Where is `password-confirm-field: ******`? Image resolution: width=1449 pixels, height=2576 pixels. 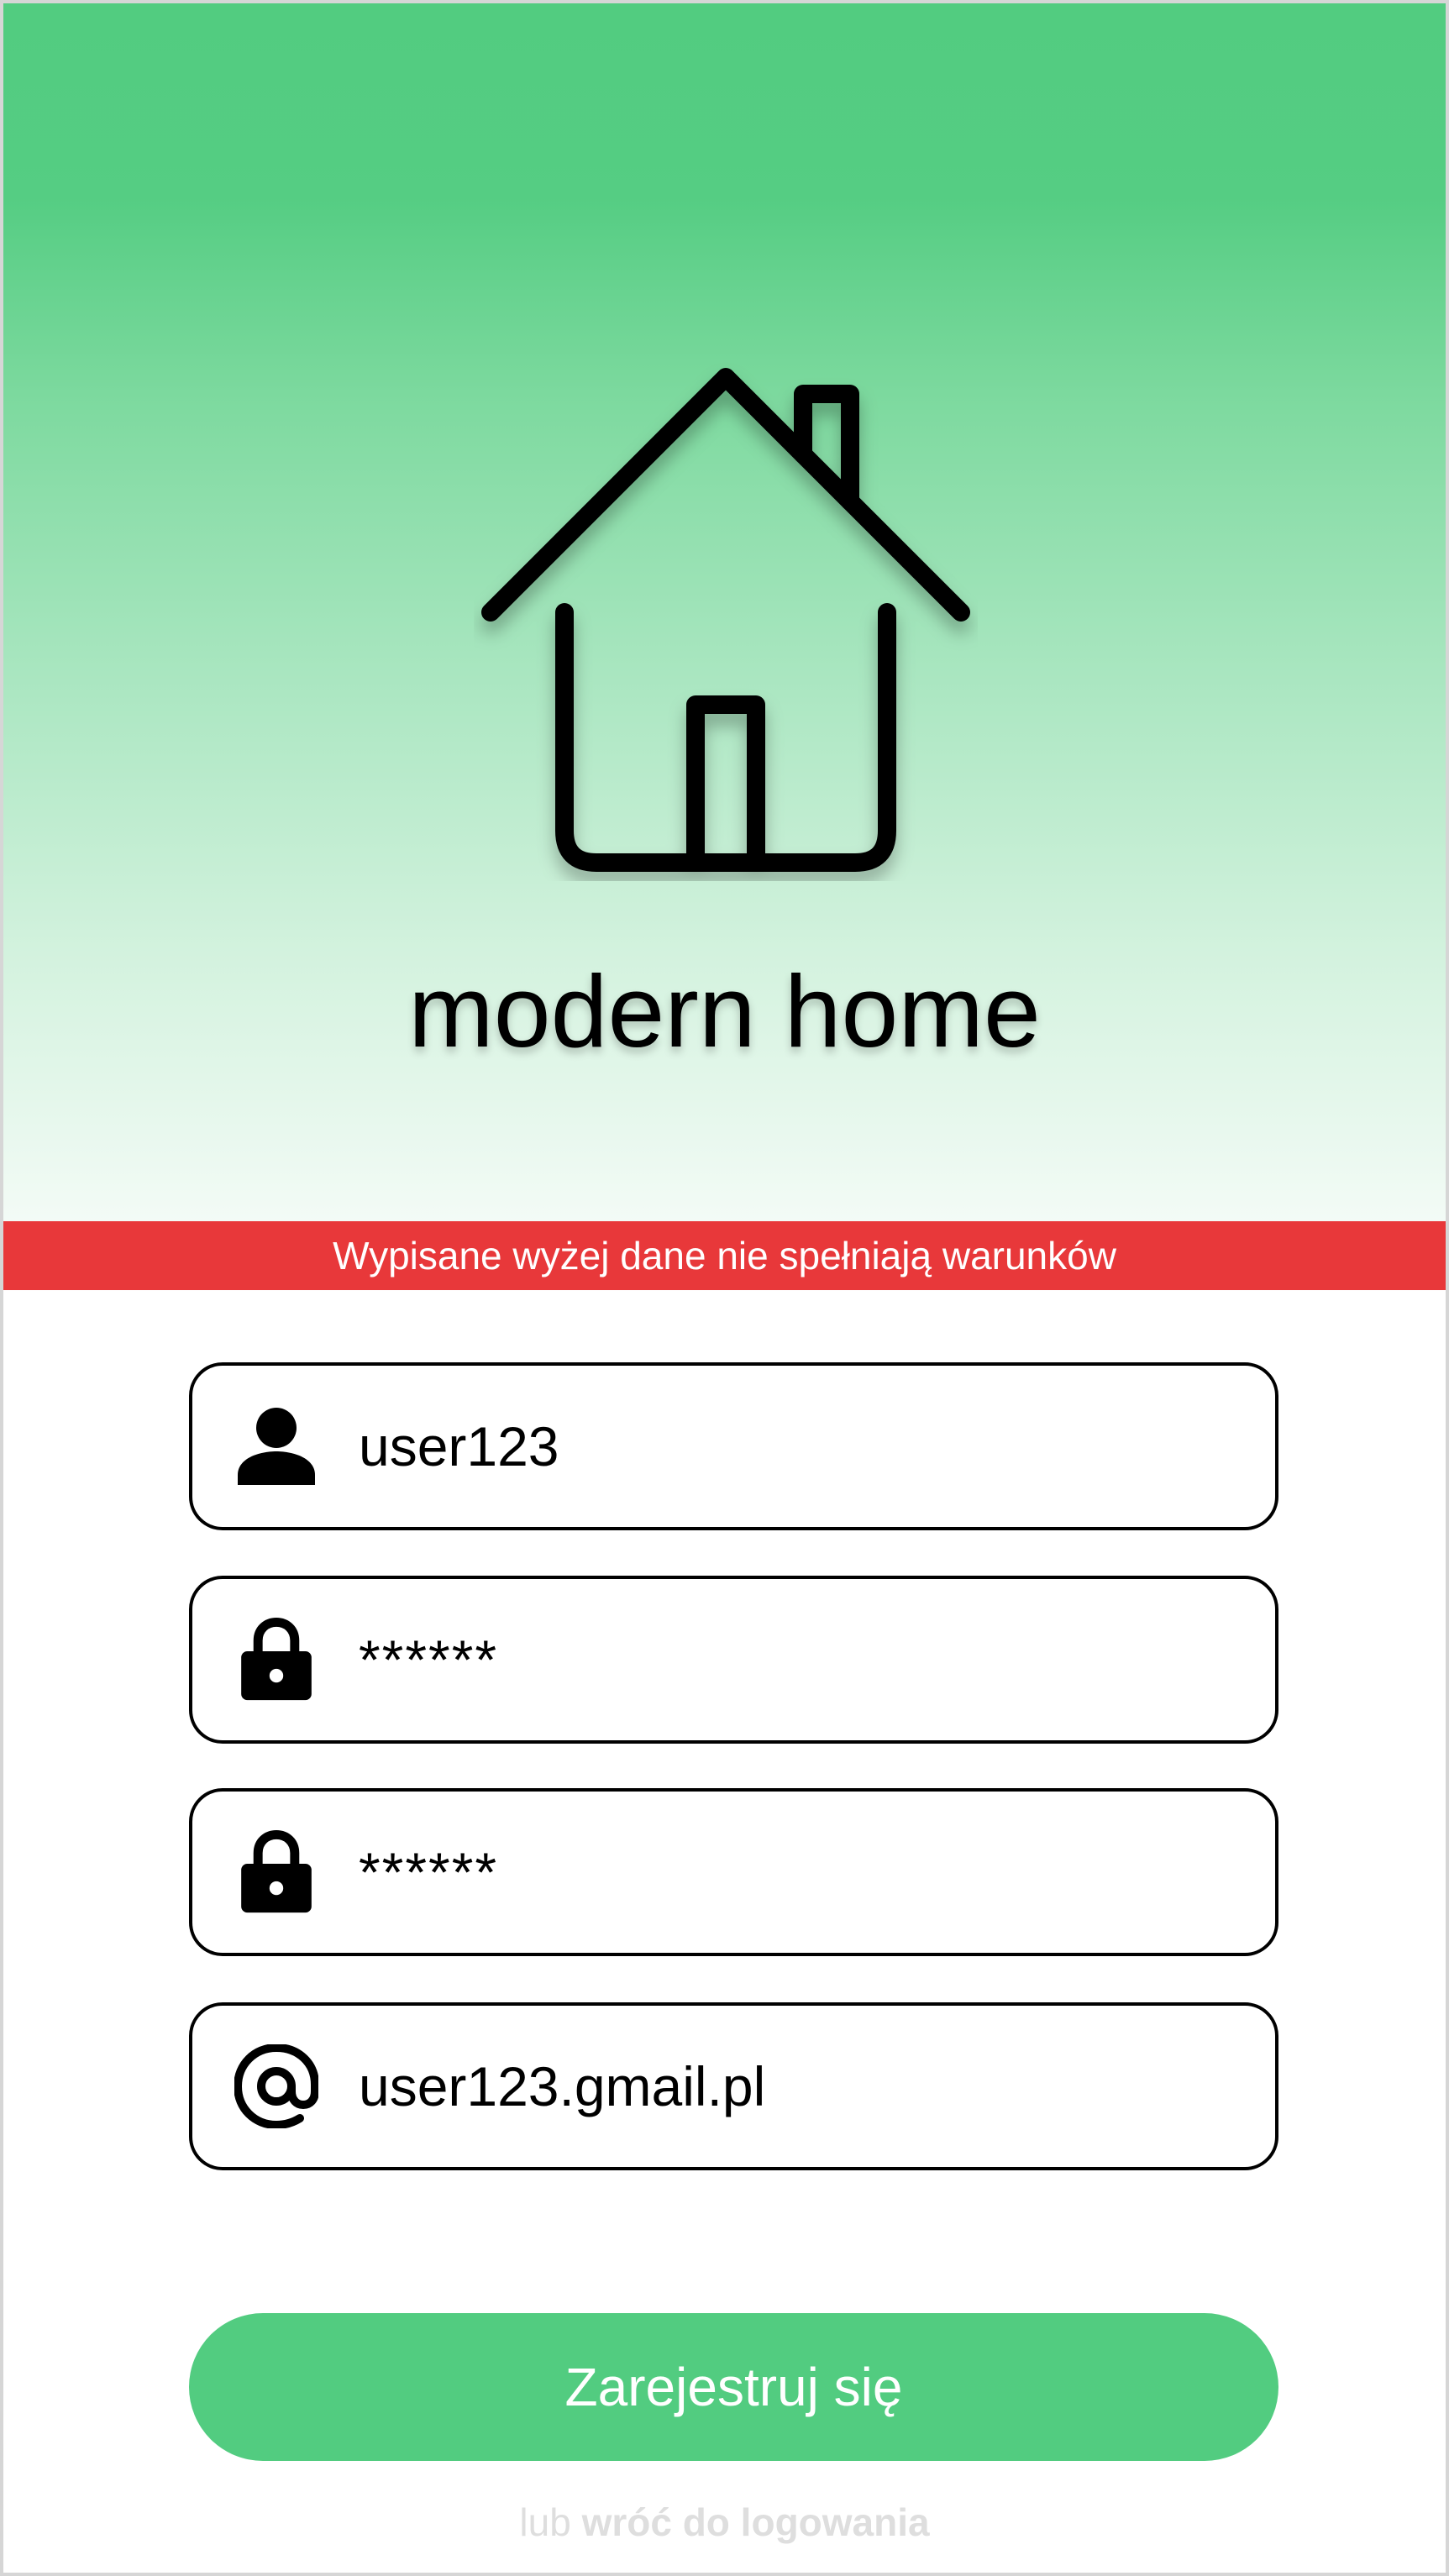
password-confirm-field: ****** is located at coordinates (733, 1872).